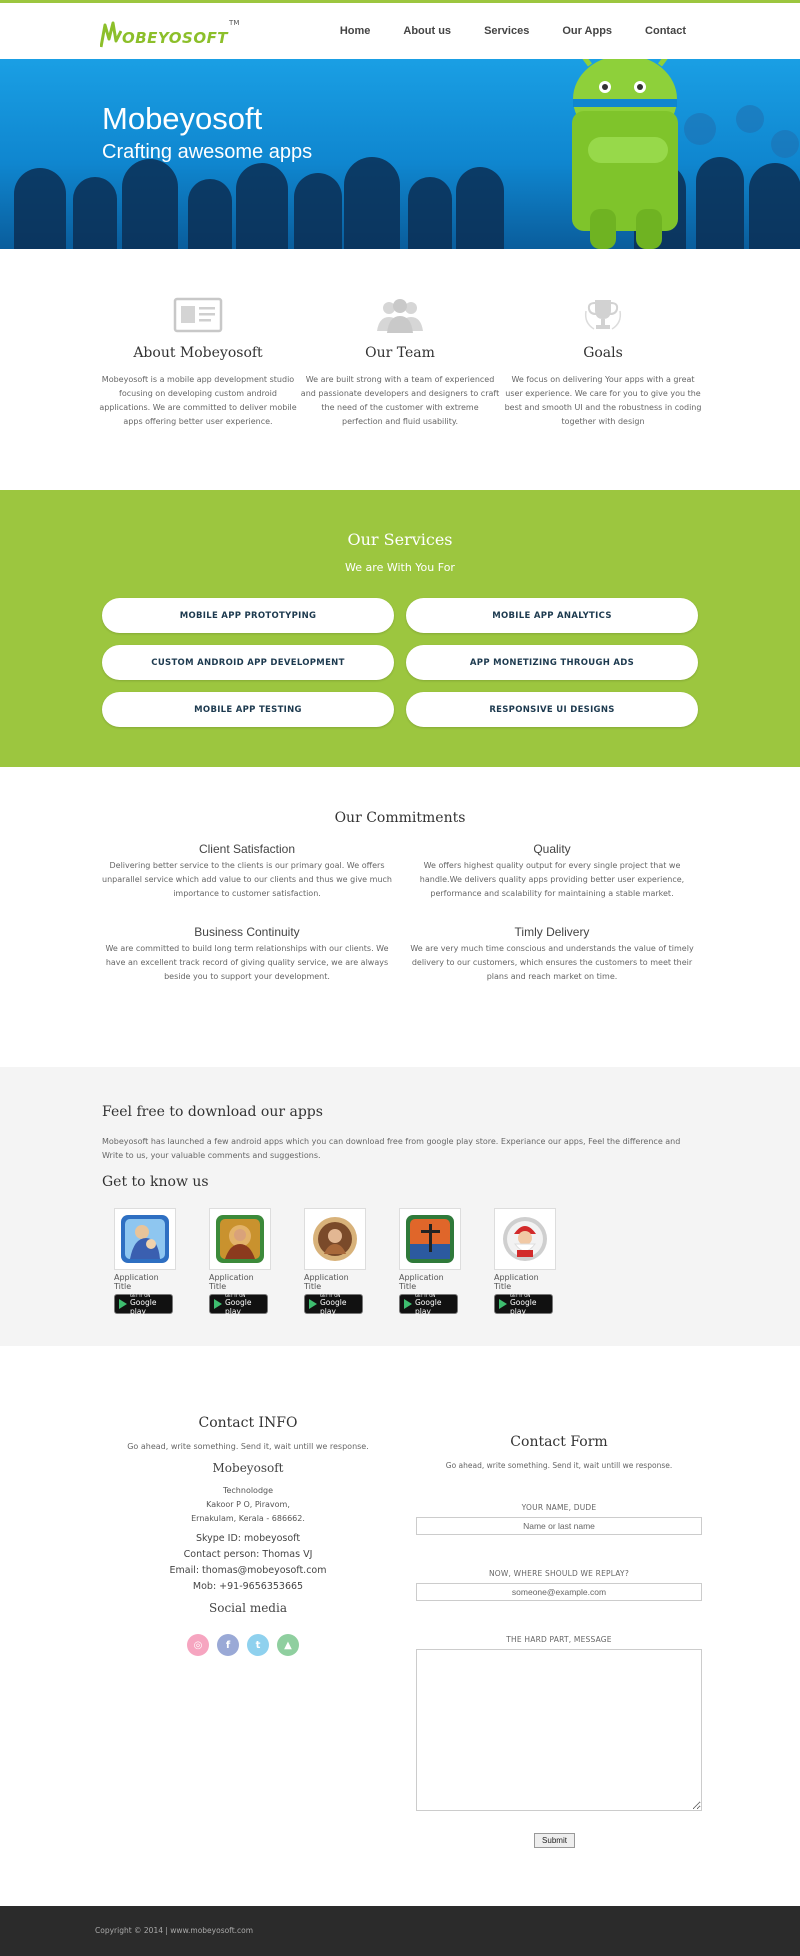 Image resolution: width=800 pixels, height=1956 pixels. What do you see at coordinates (506, 31) in the screenshot?
I see `nav-services: Services` at bounding box center [506, 31].